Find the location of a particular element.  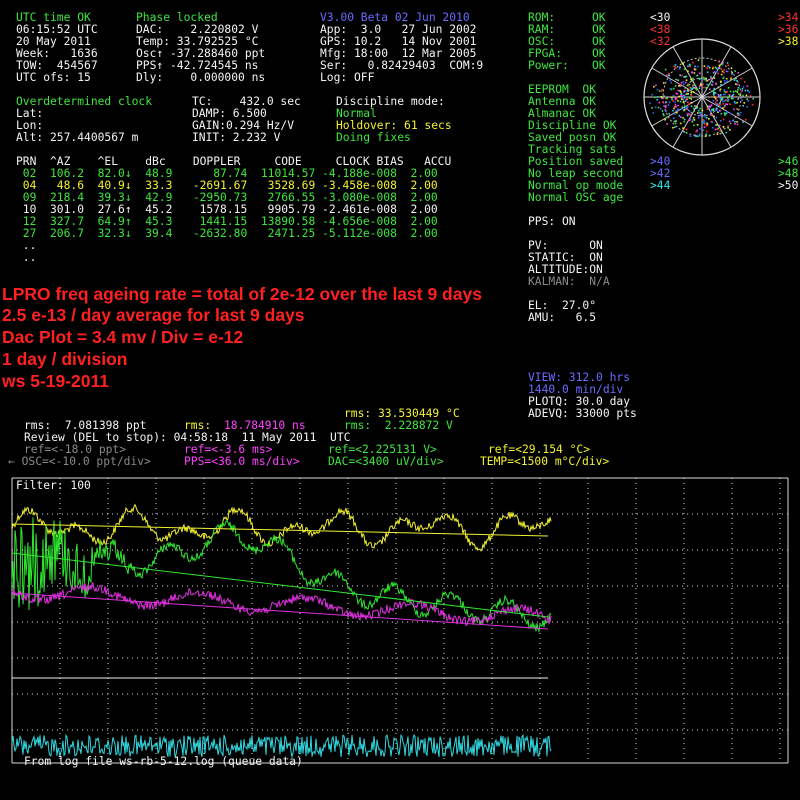

rms-volts: rms: 2.228872 V is located at coordinates (398, 425).